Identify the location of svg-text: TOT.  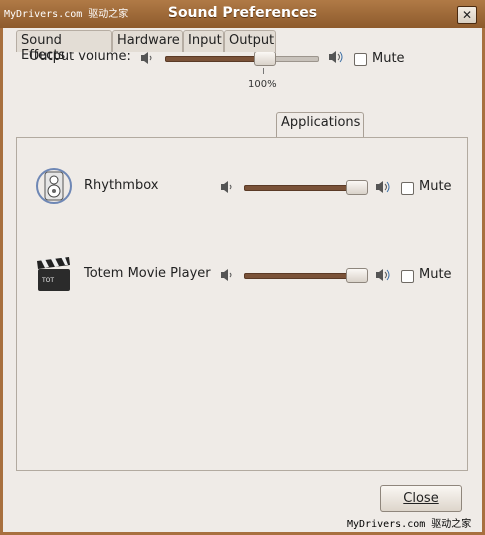
(47, 280).